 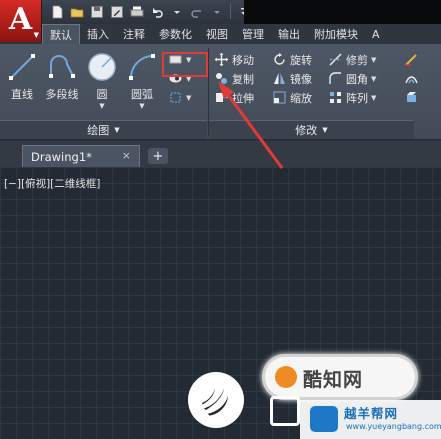 What do you see at coordinates (215, 402) in the screenshot?
I see `swirl-logo-icon` at bounding box center [215, 402].